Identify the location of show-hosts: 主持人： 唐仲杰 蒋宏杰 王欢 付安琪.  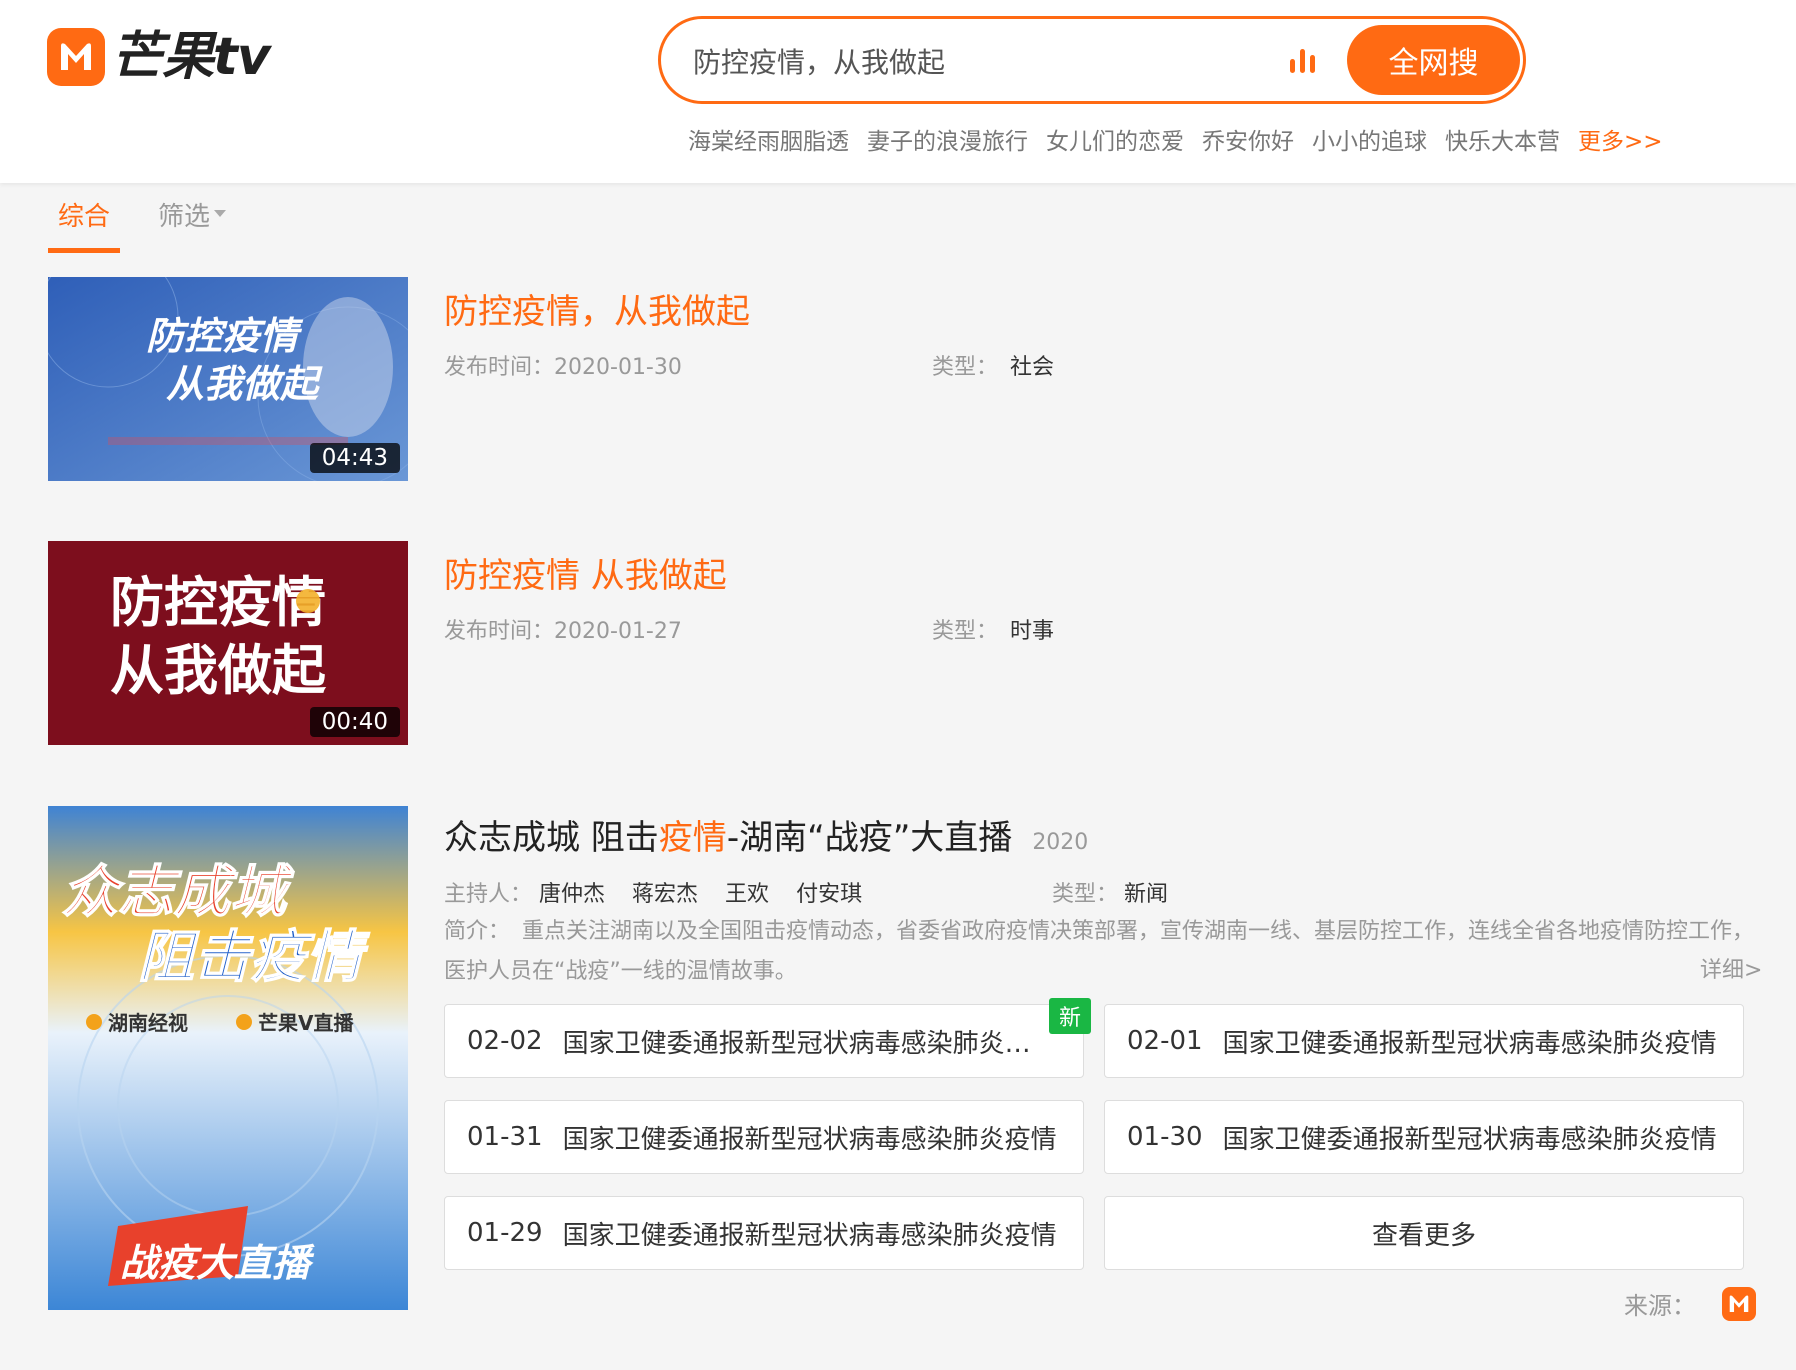
(663, 892).